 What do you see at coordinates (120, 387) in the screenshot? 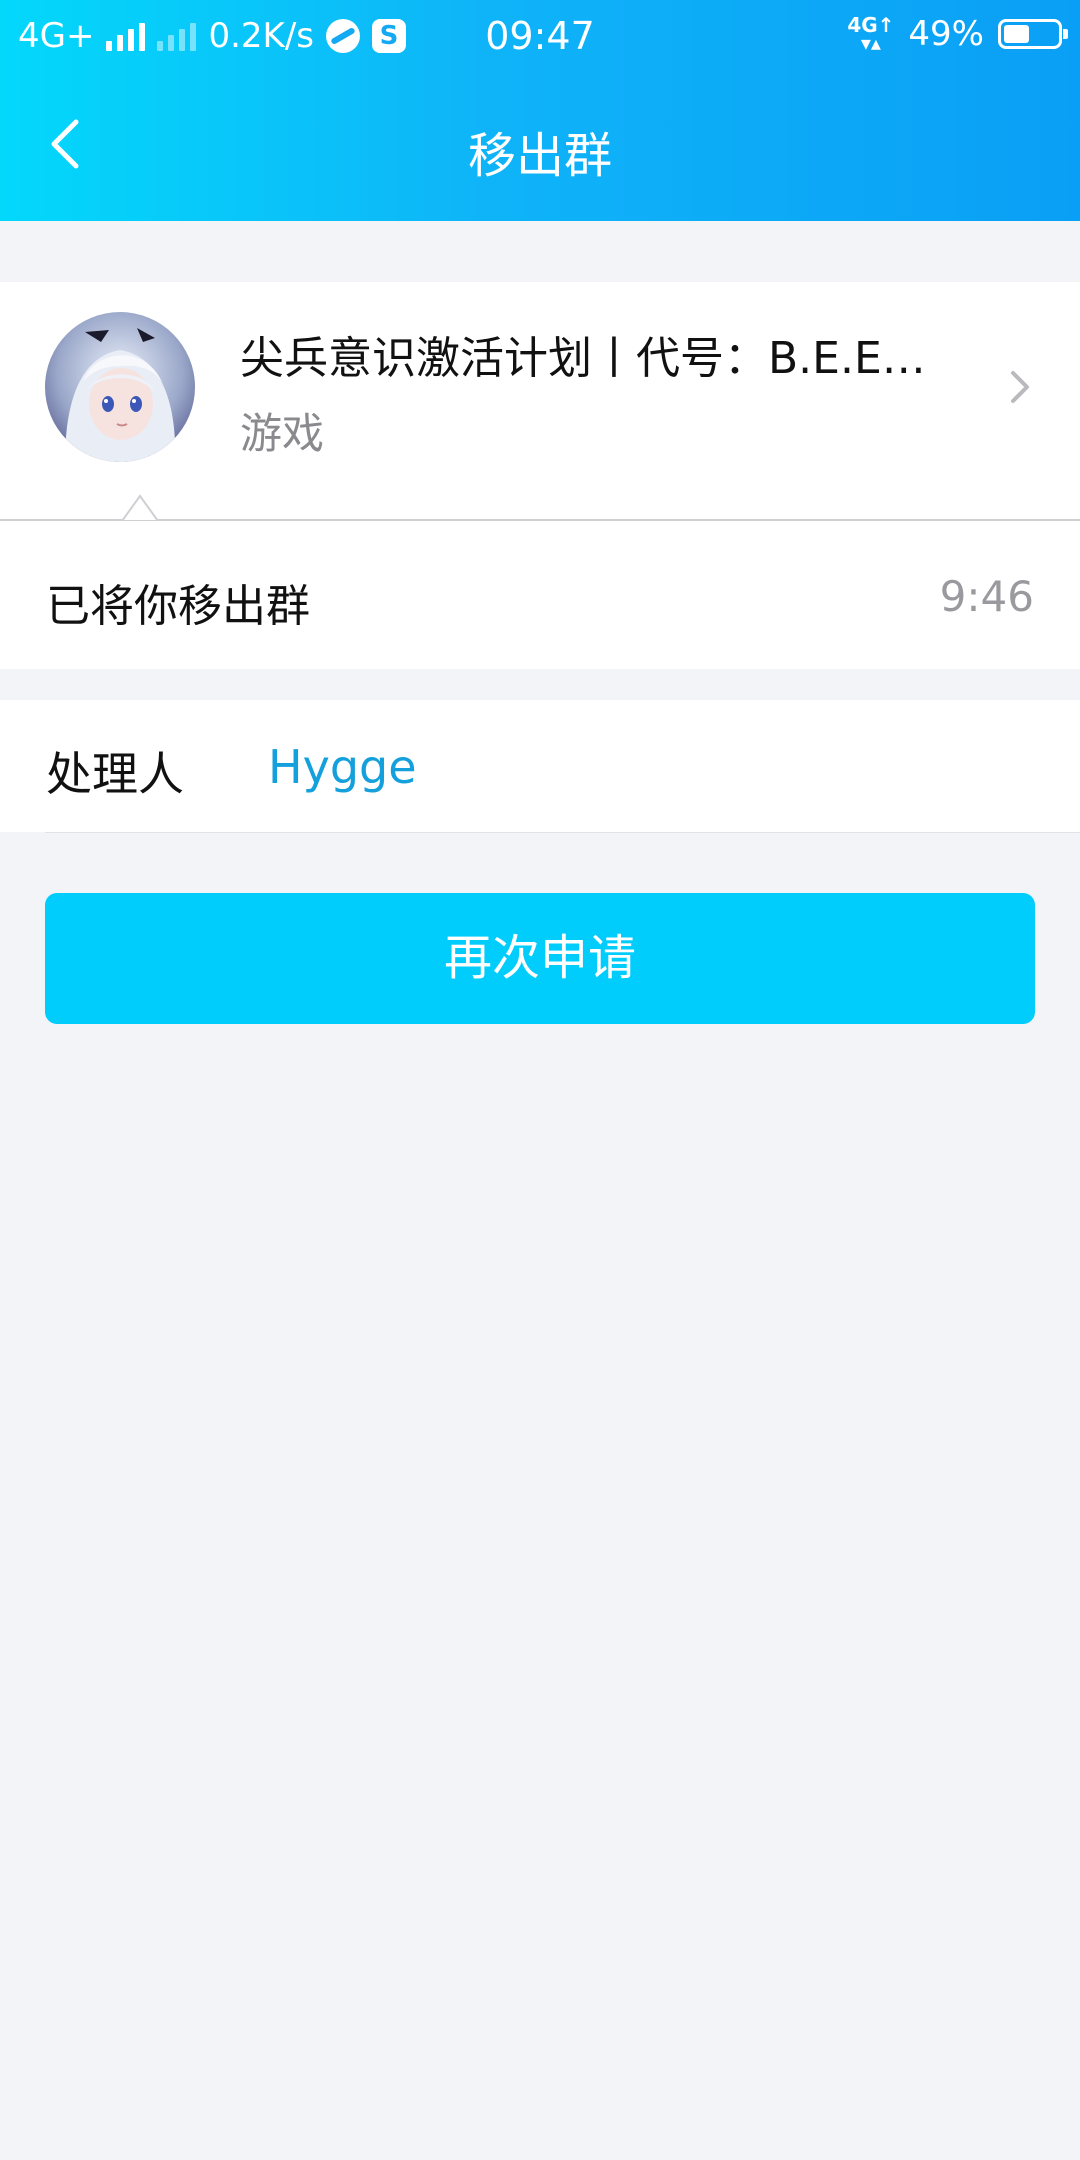
I see `group-avatar` at bounding box center [120, 387].